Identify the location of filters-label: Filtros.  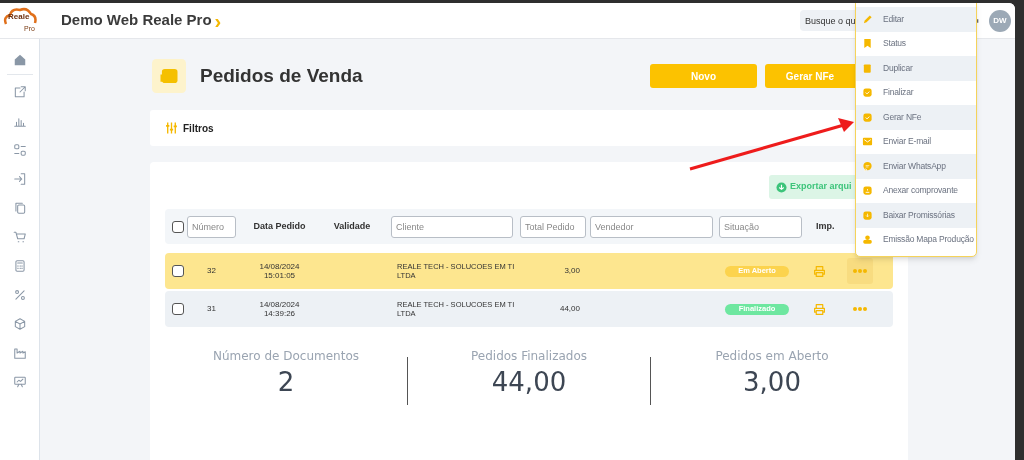
(198, 128).